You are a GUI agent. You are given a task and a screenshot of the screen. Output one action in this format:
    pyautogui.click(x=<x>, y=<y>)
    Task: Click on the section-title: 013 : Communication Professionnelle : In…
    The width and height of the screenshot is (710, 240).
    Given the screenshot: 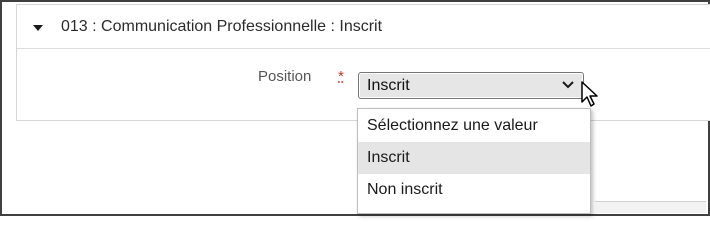 What is the action you would take?
    pyautogui.click(x=222, y=26)
    